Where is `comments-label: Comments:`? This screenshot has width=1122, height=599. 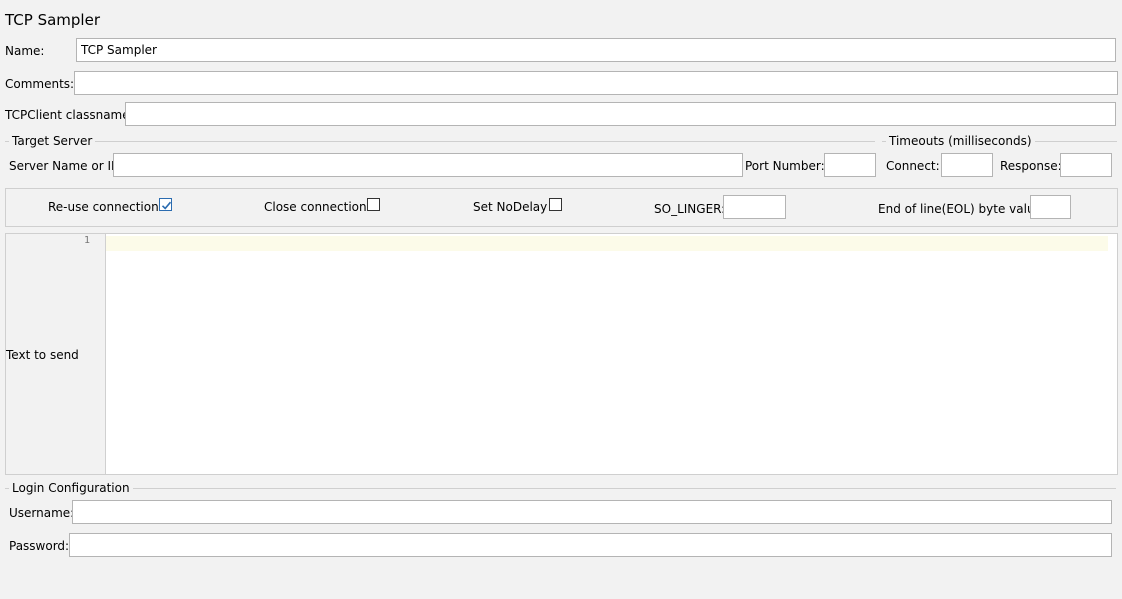
comments-label: Comments: is located at coordinates (40, 84).